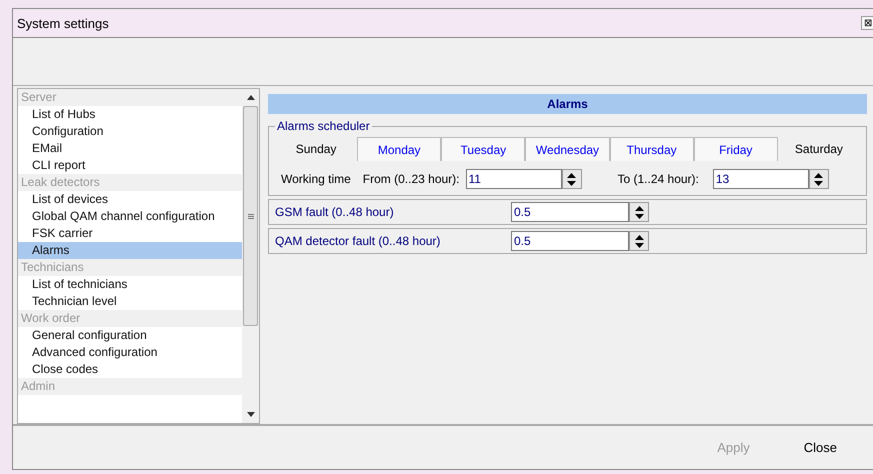 Image resolution: width=873 pixels, height=474 pixels. What do you see at coordinates (63, 23) in the screenshot?
I see `window-title: System settings` at bounding box center [63, 23].